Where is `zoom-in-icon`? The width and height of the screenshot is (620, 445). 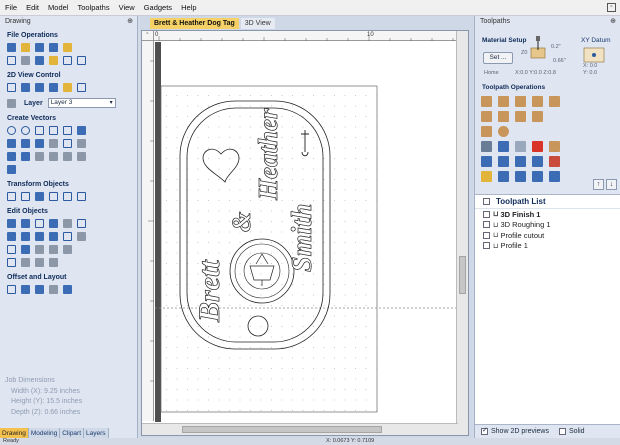 zoom-in-icon is located at coordinates (39, 87).